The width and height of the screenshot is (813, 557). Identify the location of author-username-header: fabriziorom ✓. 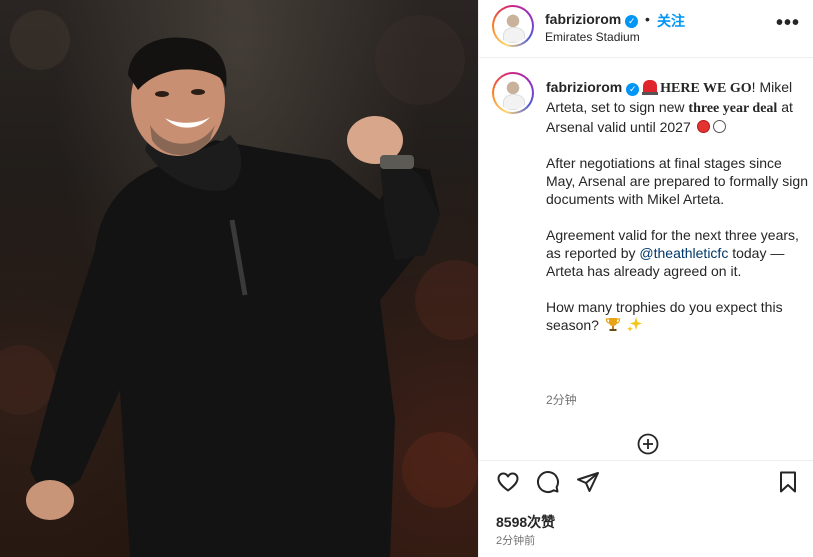
(592, 19).